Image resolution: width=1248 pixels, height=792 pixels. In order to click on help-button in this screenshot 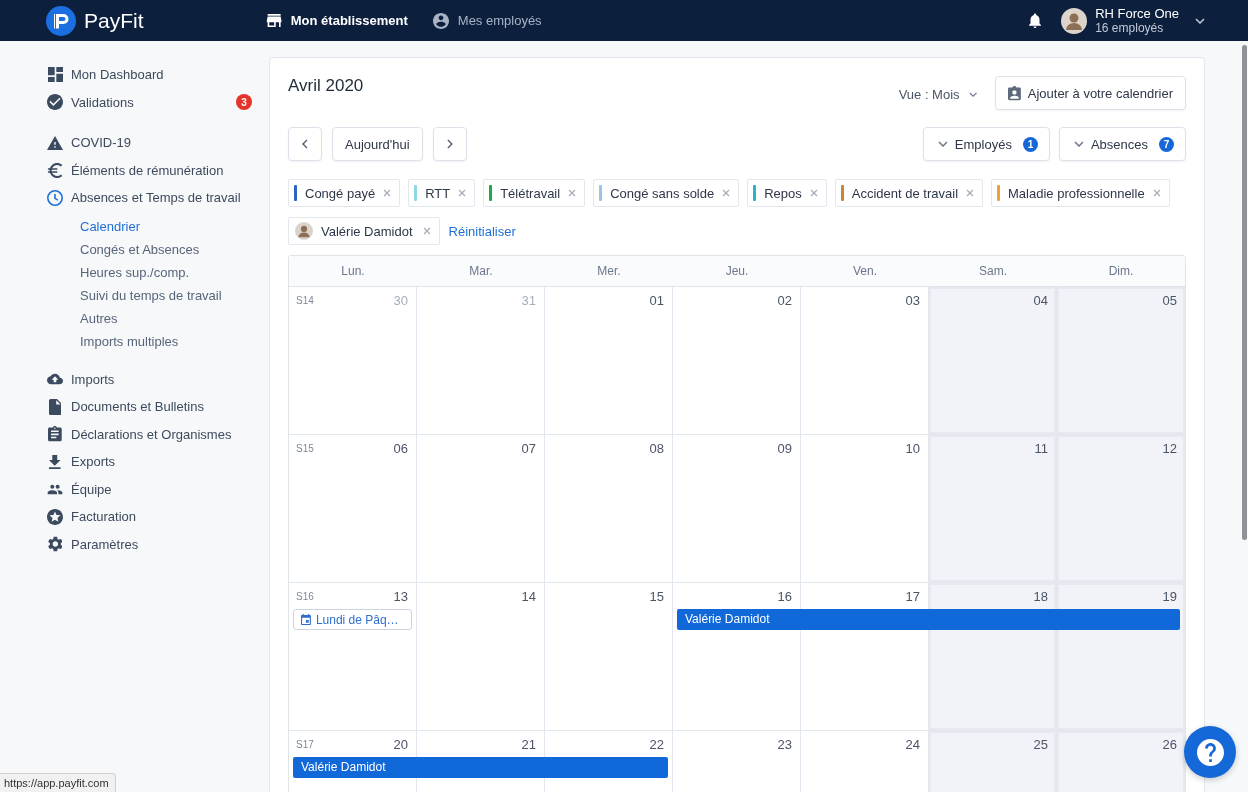, I will do `click(1210, 752)`.